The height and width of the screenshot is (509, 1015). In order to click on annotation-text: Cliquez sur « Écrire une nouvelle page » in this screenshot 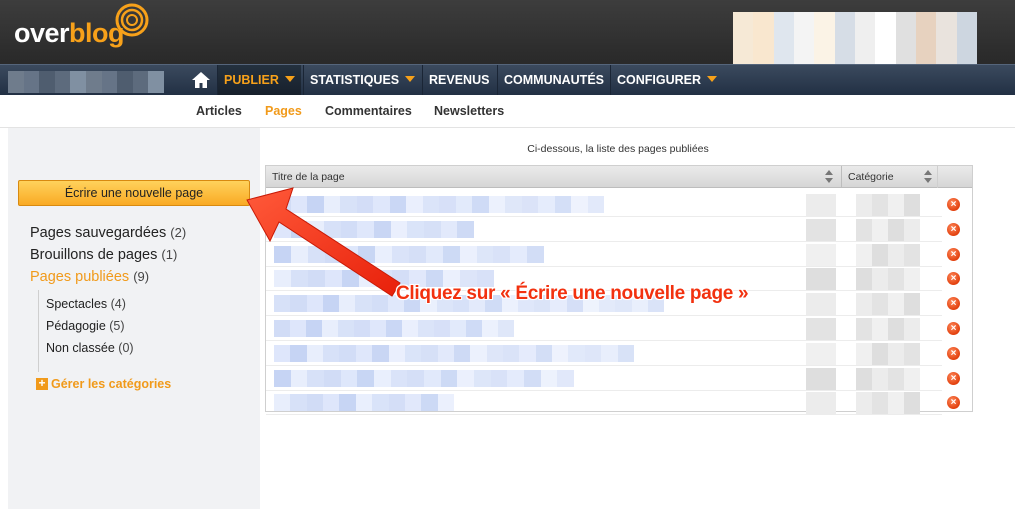, I will do `click(572, 293)`.